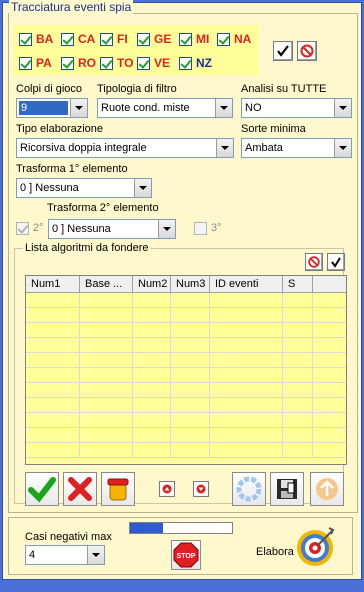 The image size is (364, 592). I want to click on wheel-na-checkbox, so click(223, 39).